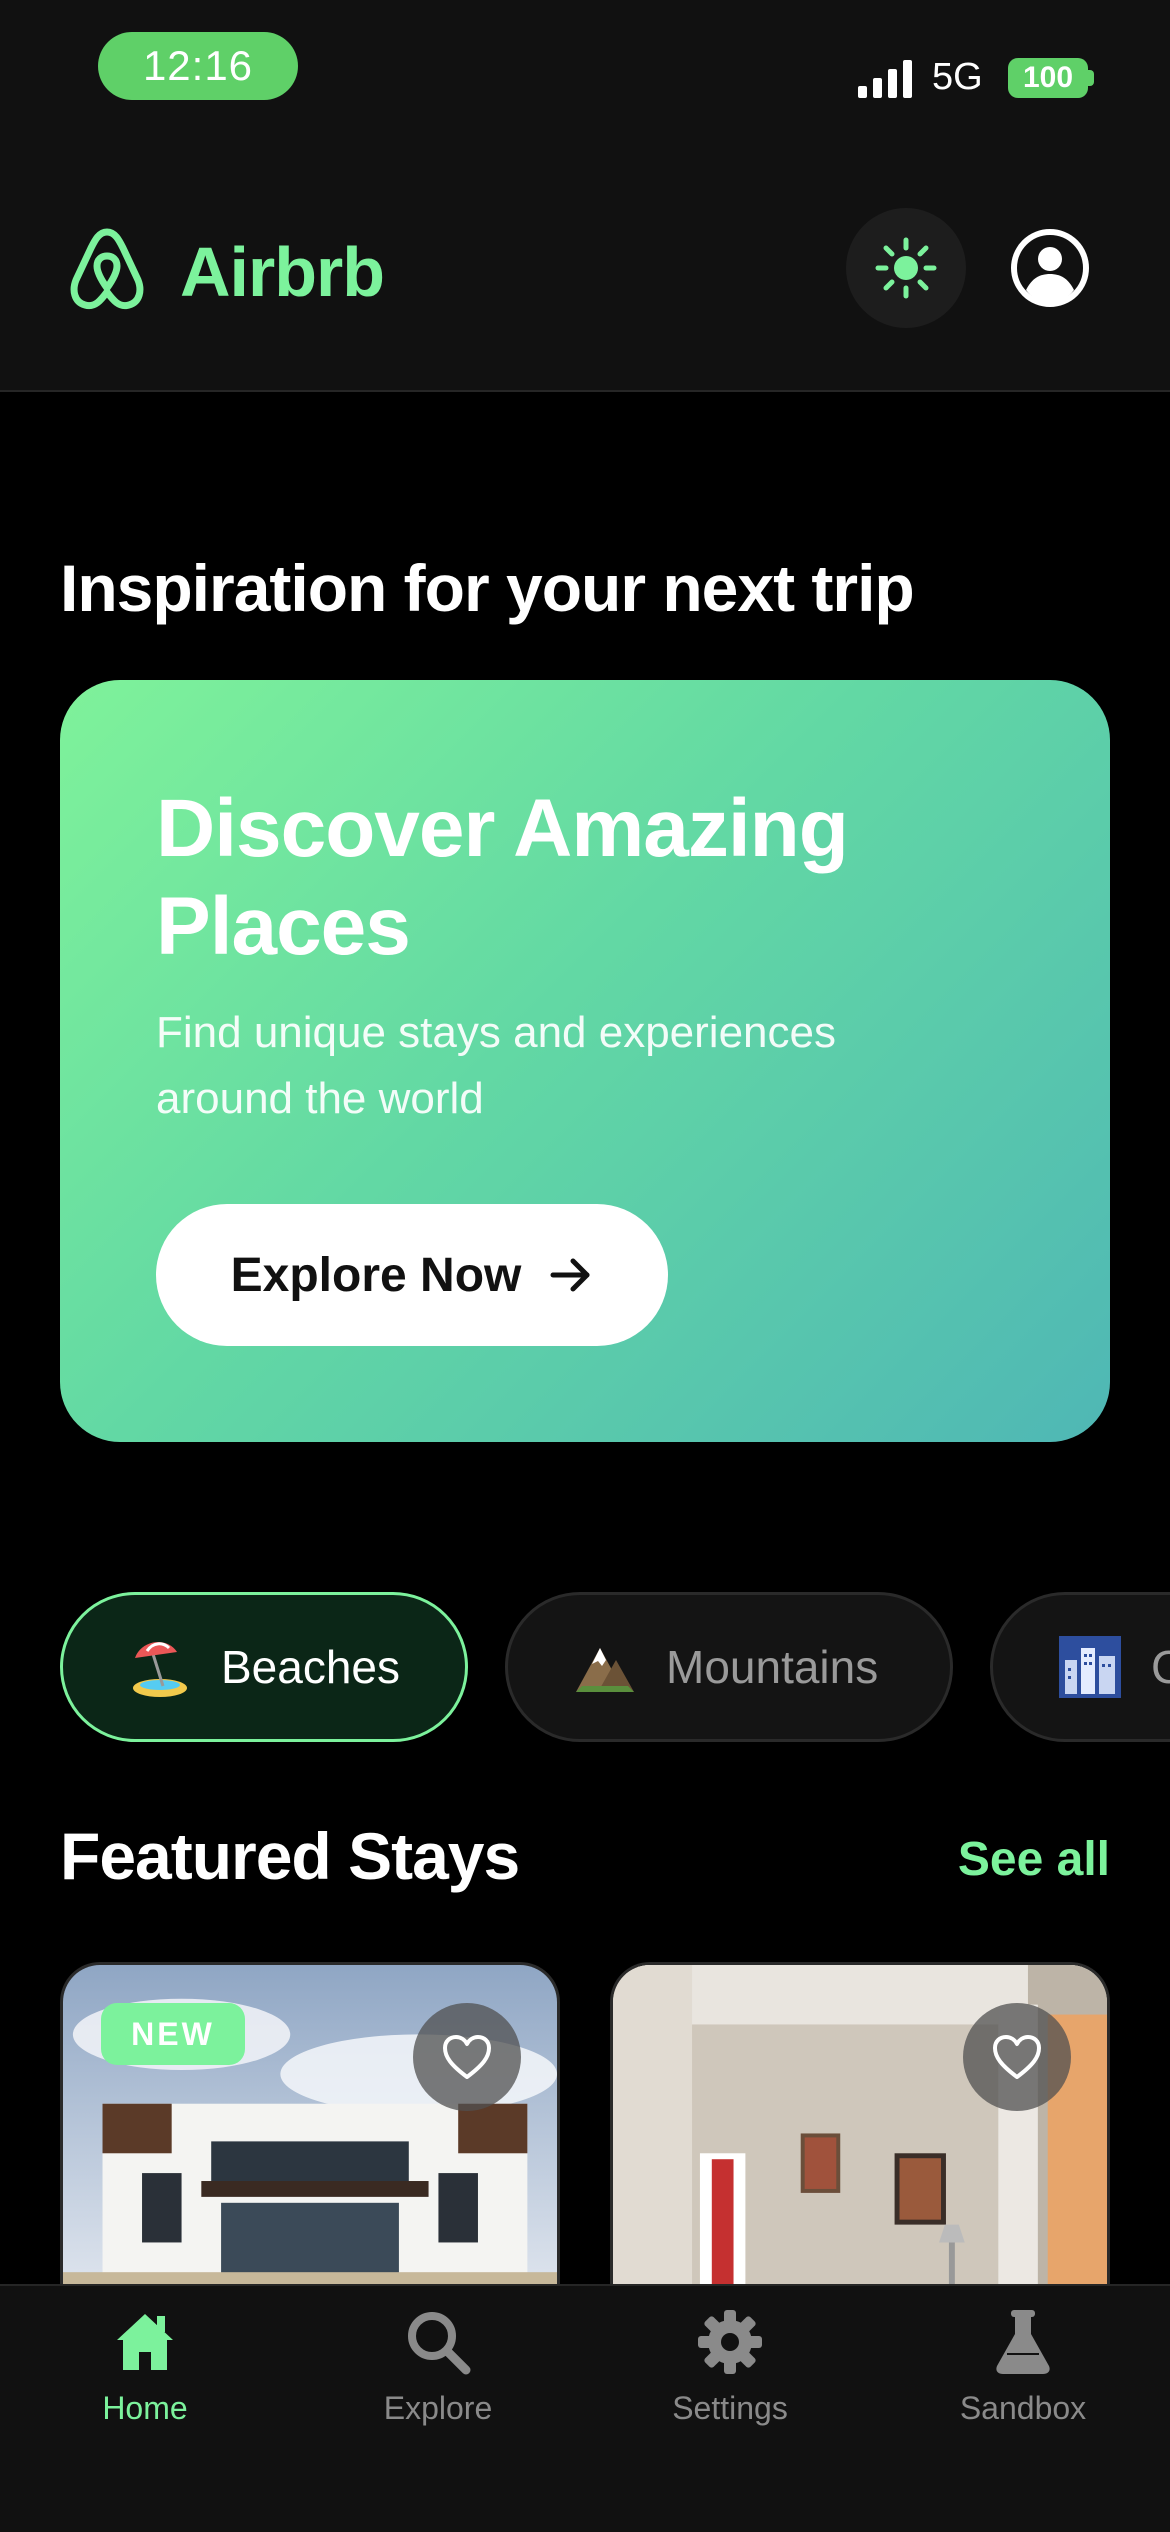  I want to click on featured-title: Featured Stays, so click(290, 1856).